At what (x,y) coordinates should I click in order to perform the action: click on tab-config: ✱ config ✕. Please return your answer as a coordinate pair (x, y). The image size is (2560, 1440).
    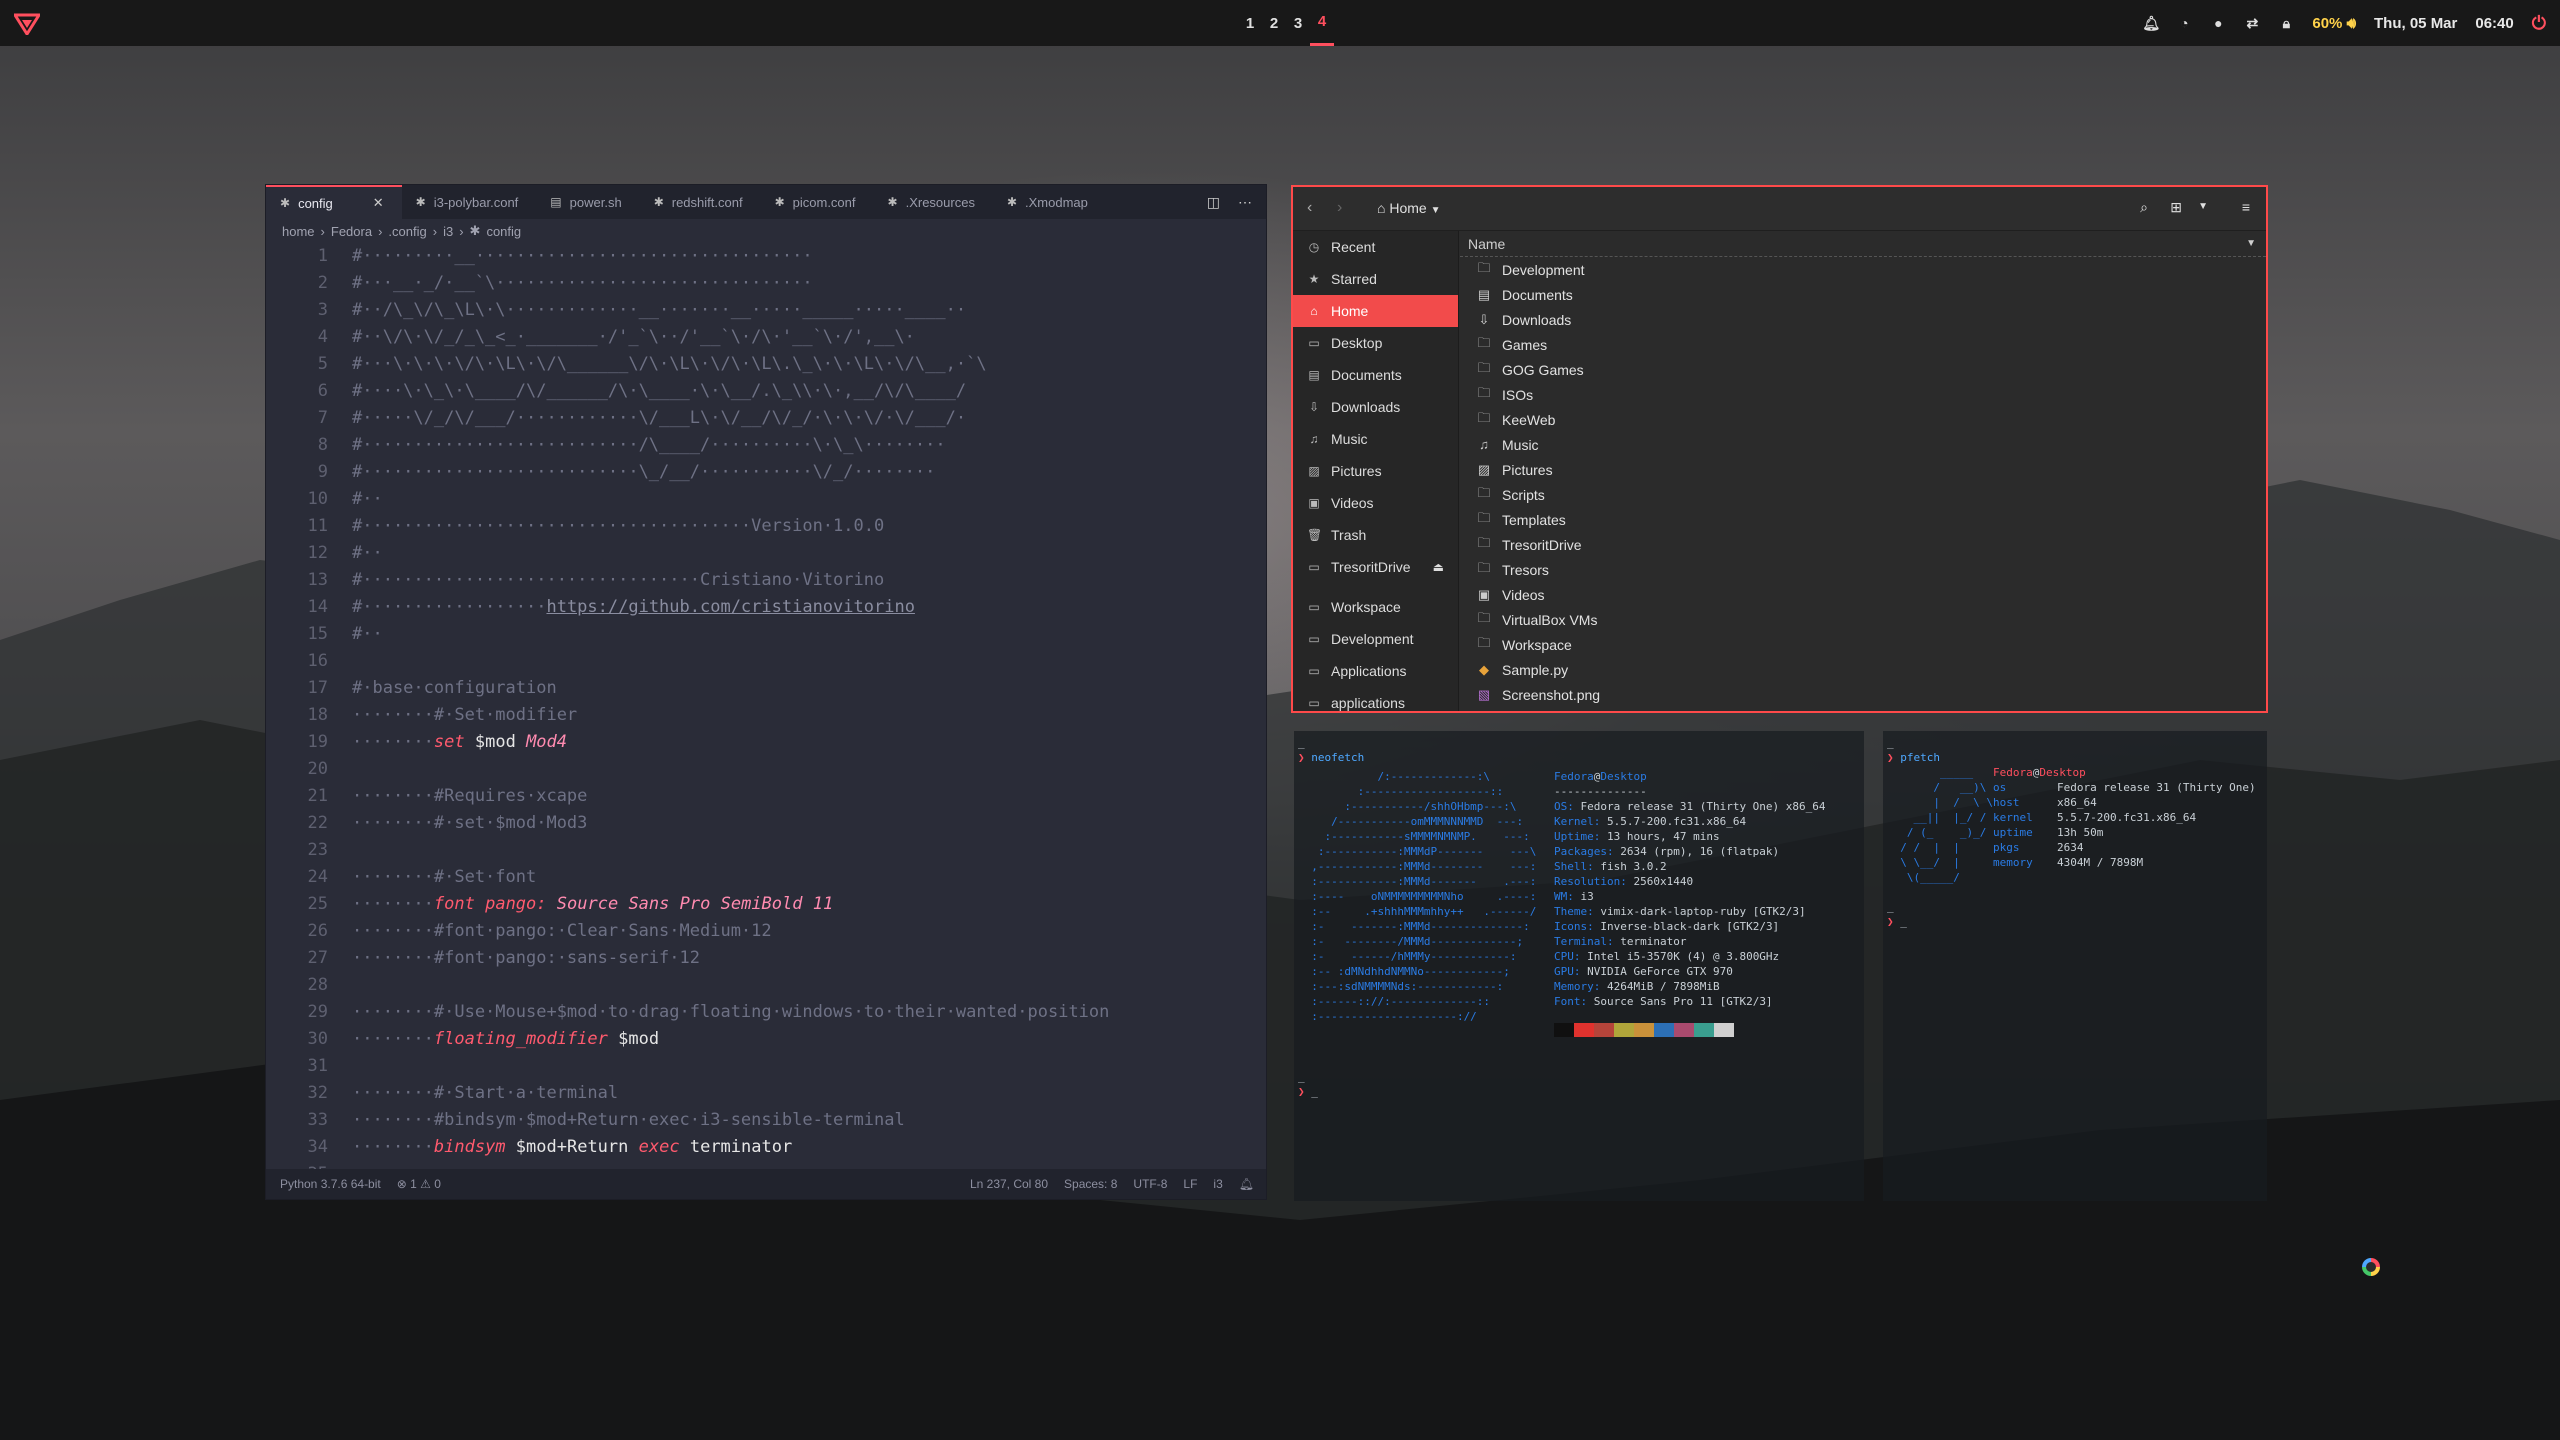
    Looking at the image, I should click on (334, 202).